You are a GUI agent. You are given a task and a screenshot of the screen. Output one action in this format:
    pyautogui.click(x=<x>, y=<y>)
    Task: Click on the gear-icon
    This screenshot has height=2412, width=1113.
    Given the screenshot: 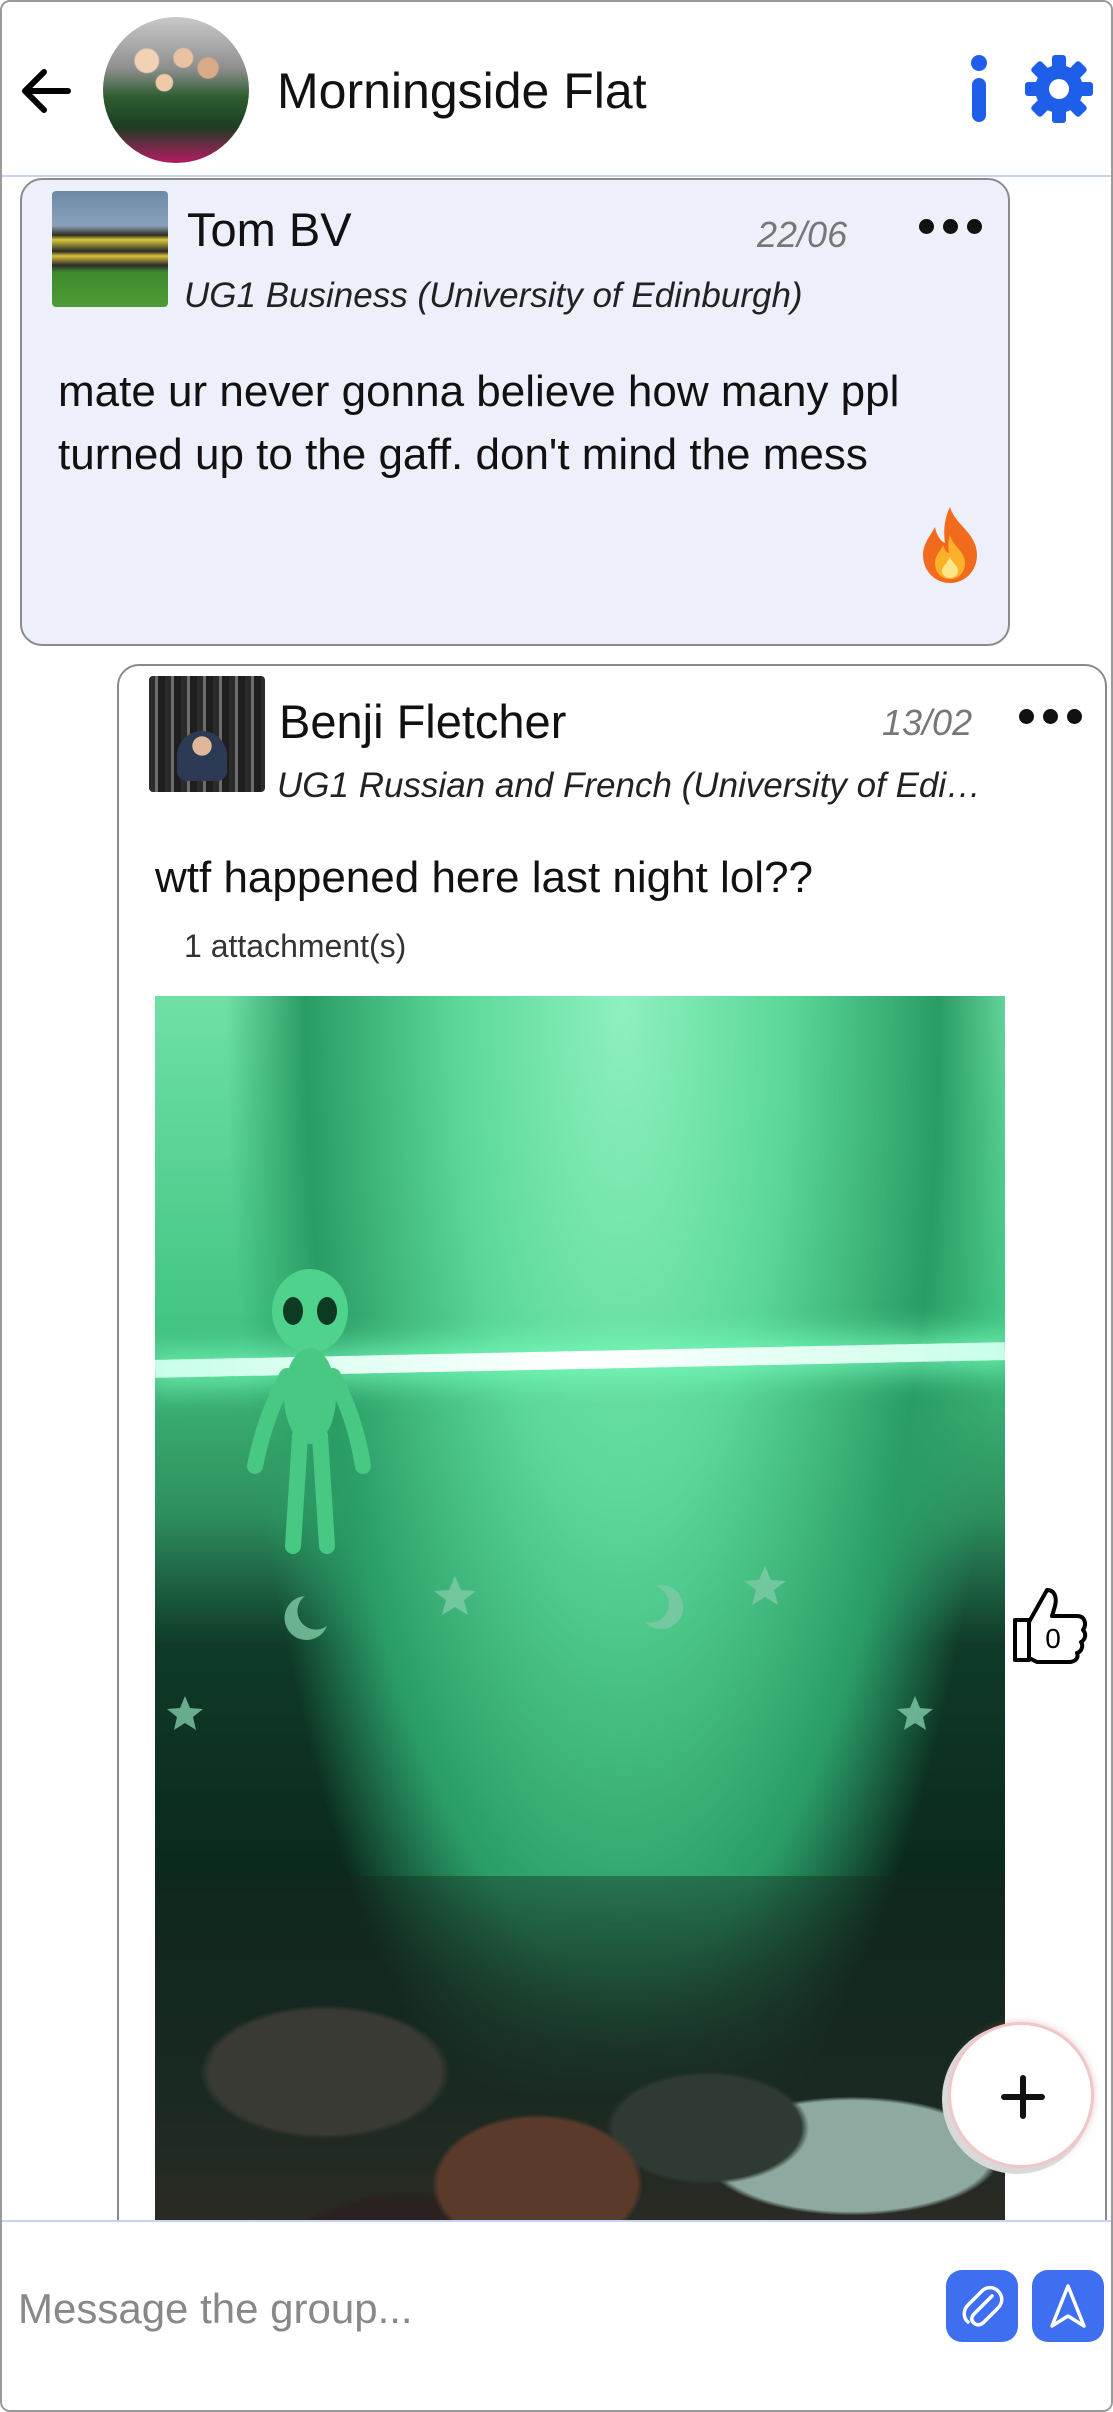 What is the action you would take?
    pyautogui.click(x=1059, y=89)
    